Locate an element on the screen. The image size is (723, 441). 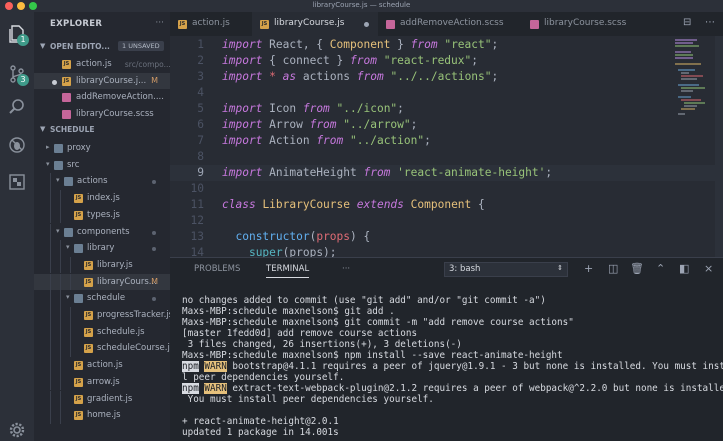
code-line: 8 is located at coordinates (200, 156).